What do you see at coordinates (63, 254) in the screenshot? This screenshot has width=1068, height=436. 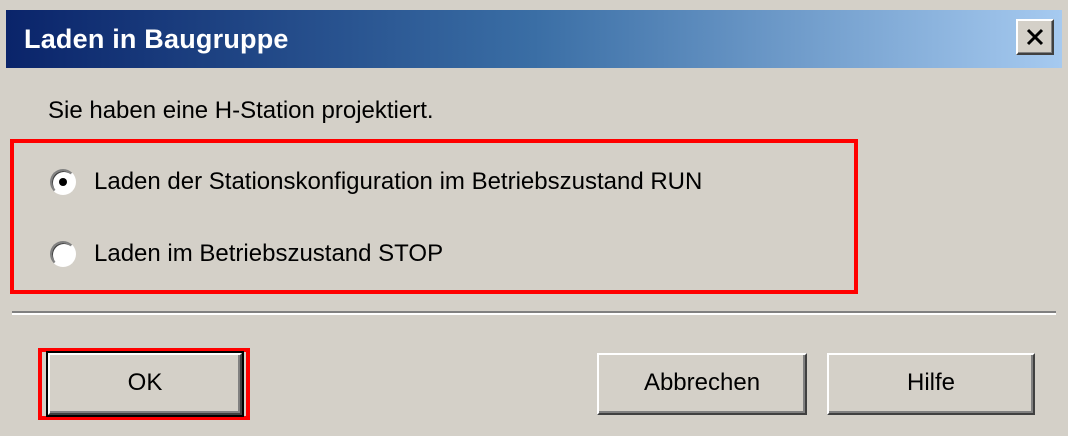 I see `radio-button-stop` at bounding box center [63, 254].